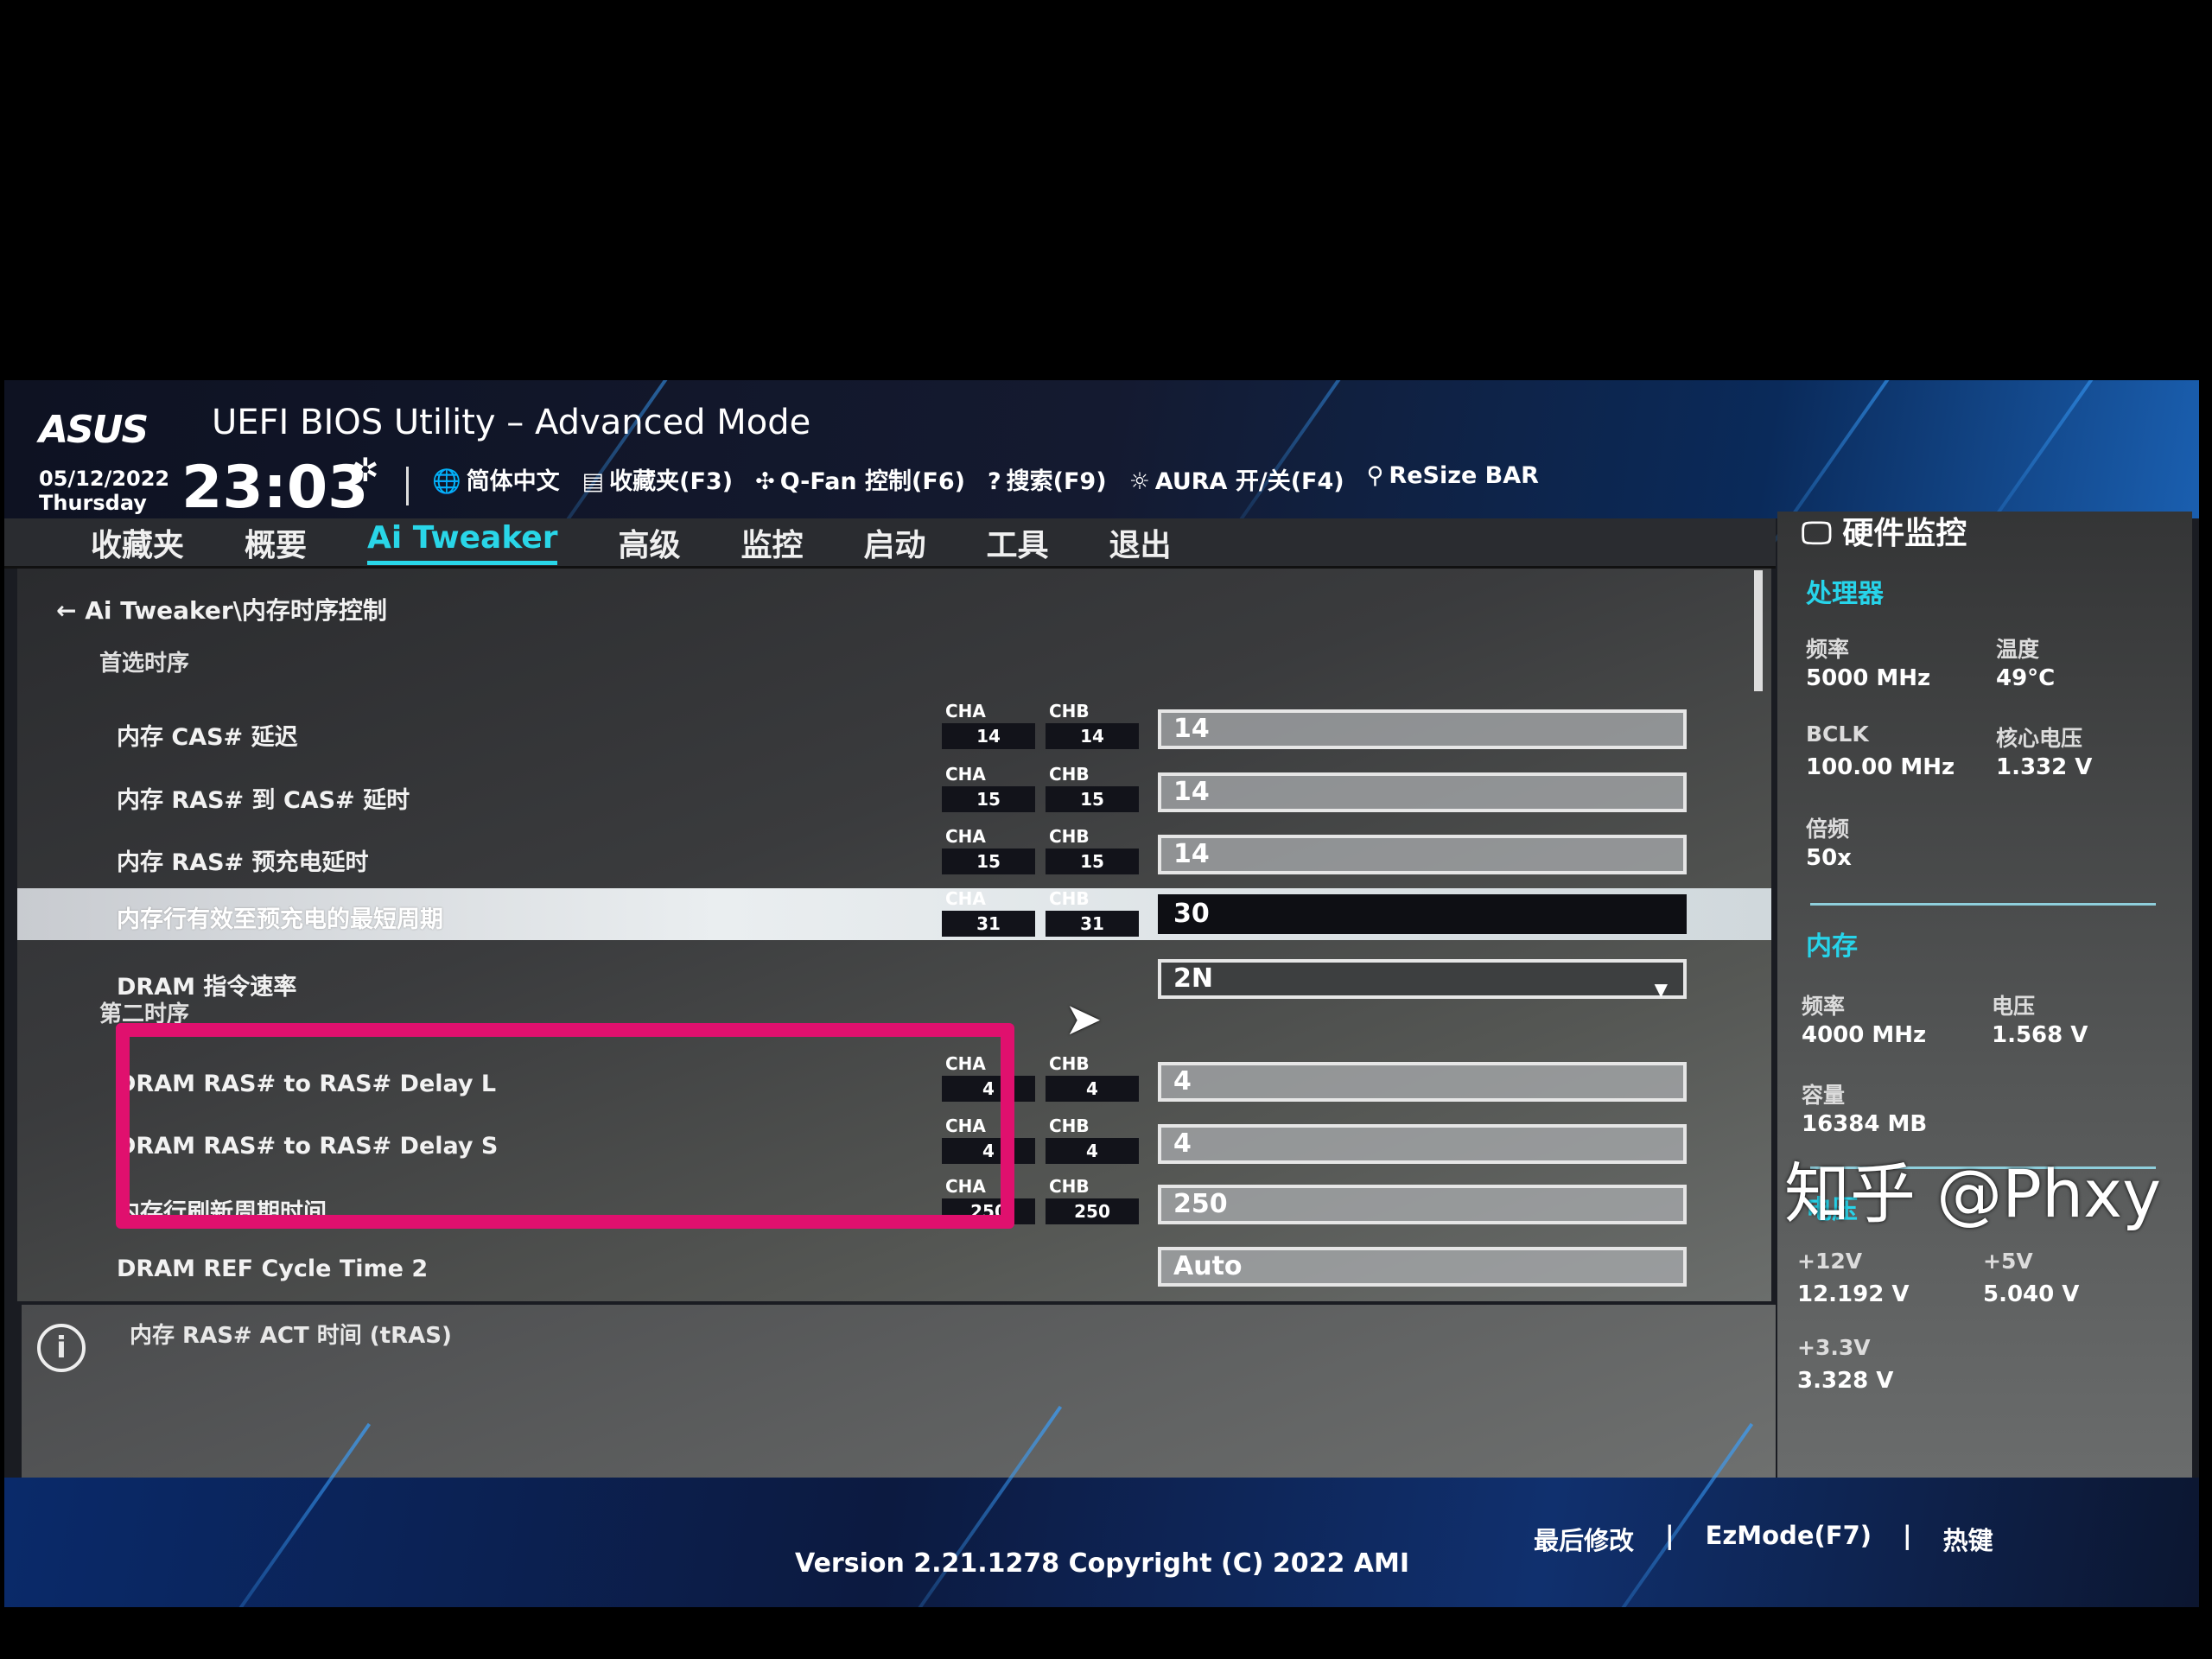 The height and width of the screenshot is (1659, 2212). What do you see at coordinates (1375, 475) in the screenshot?
I see `resize-bar-icon: ⚲` at bounding box center [1375, 475].